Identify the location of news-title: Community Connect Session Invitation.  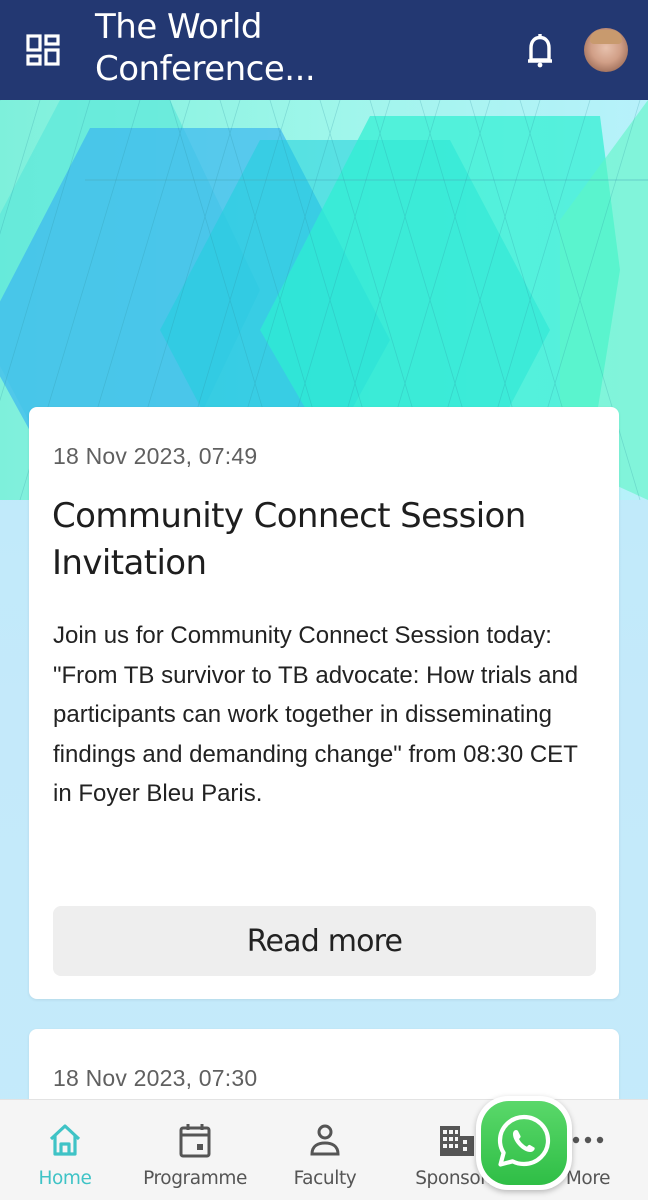
(289, 539).